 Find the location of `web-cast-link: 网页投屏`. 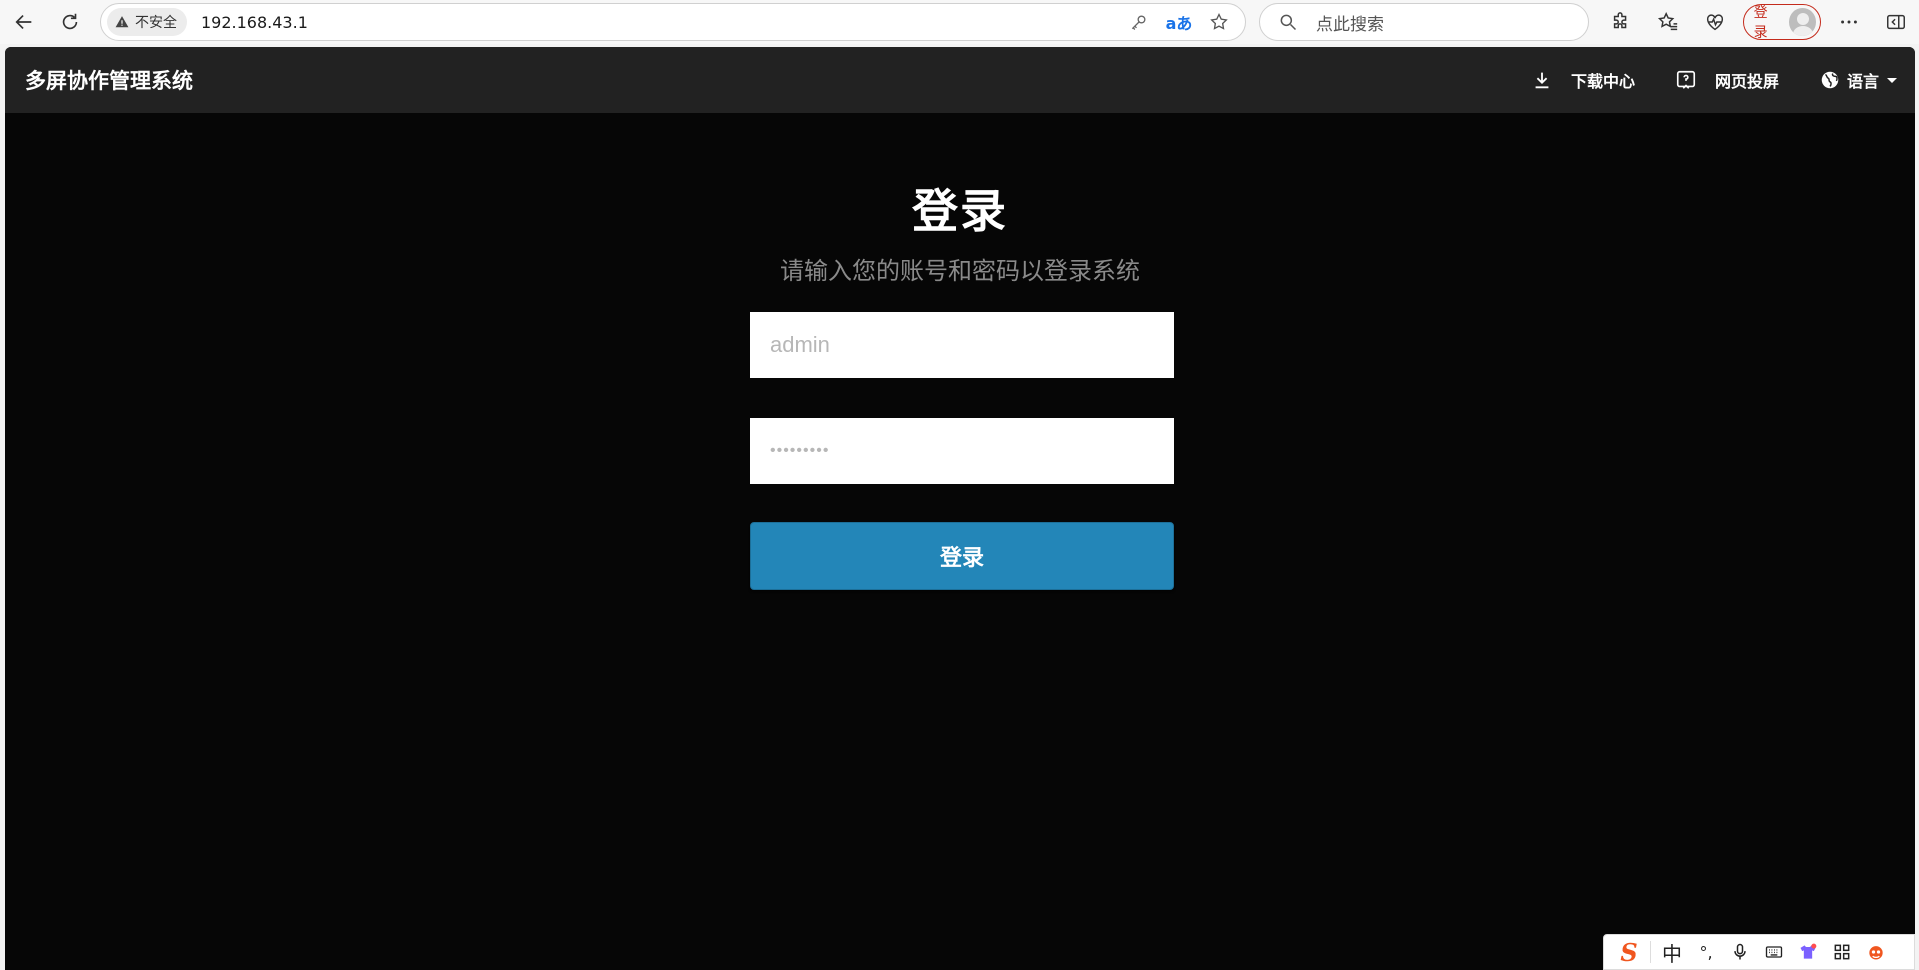

web-cast-link: 网页投屏 is located at coordinates (1727, 80).